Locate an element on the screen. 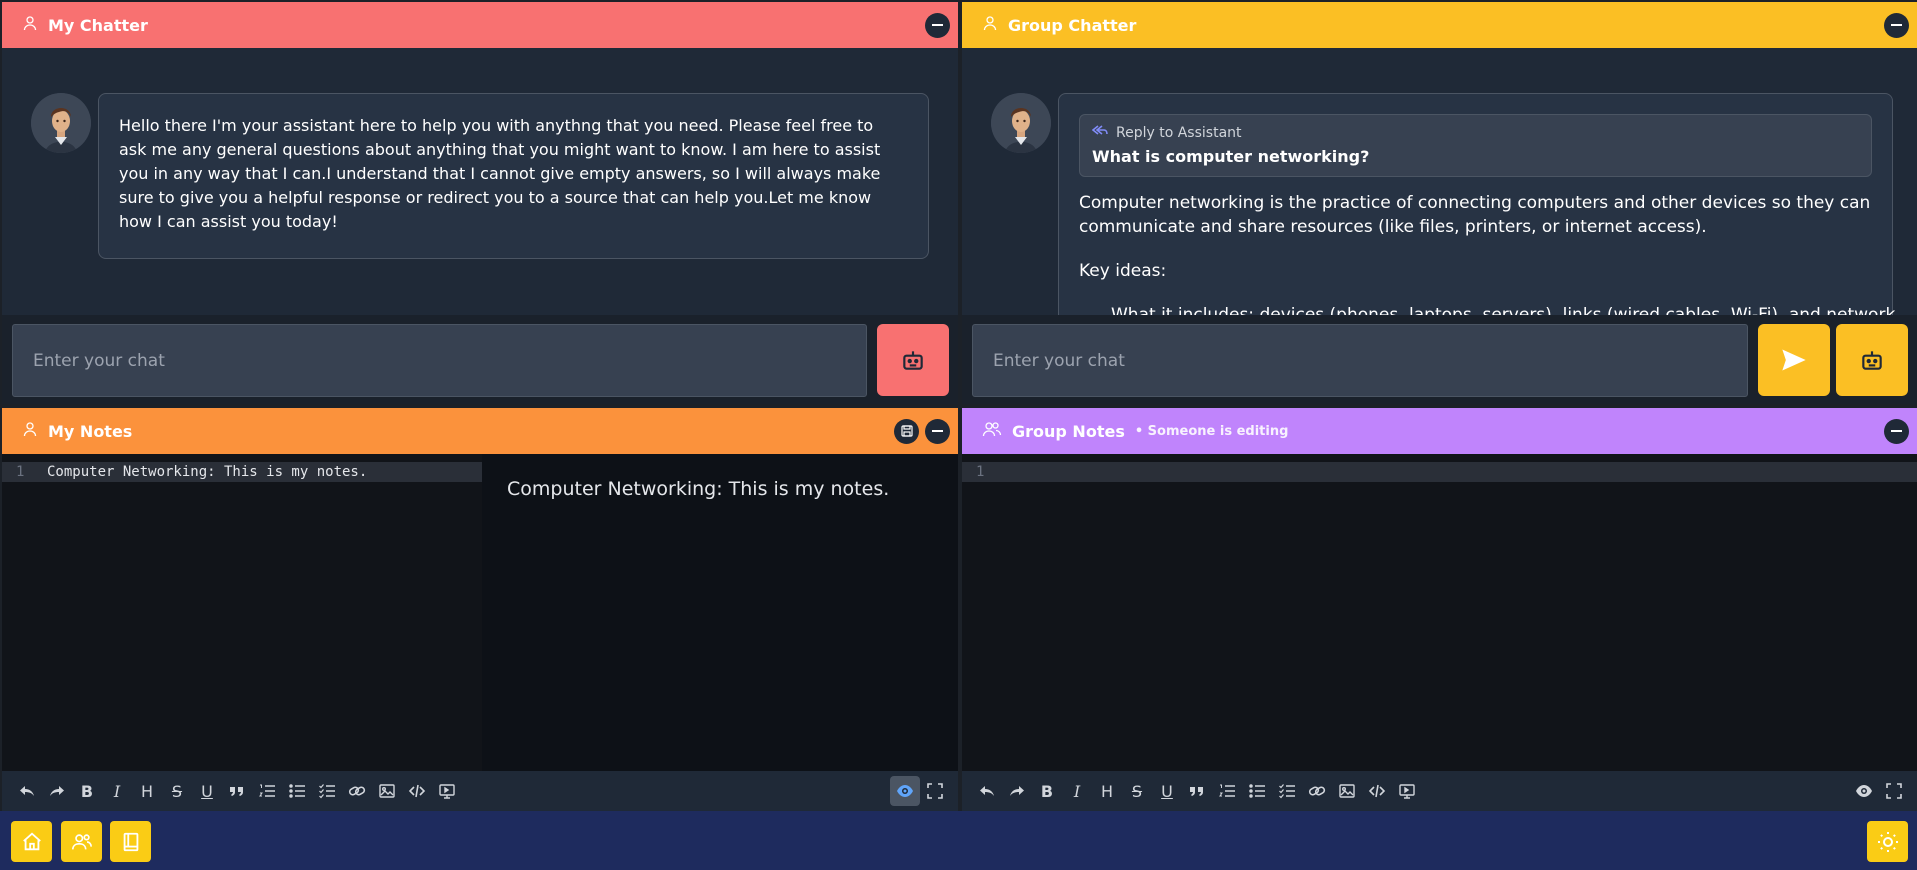  panel-title: Group Chatter is located at coordinates (1072, 25).